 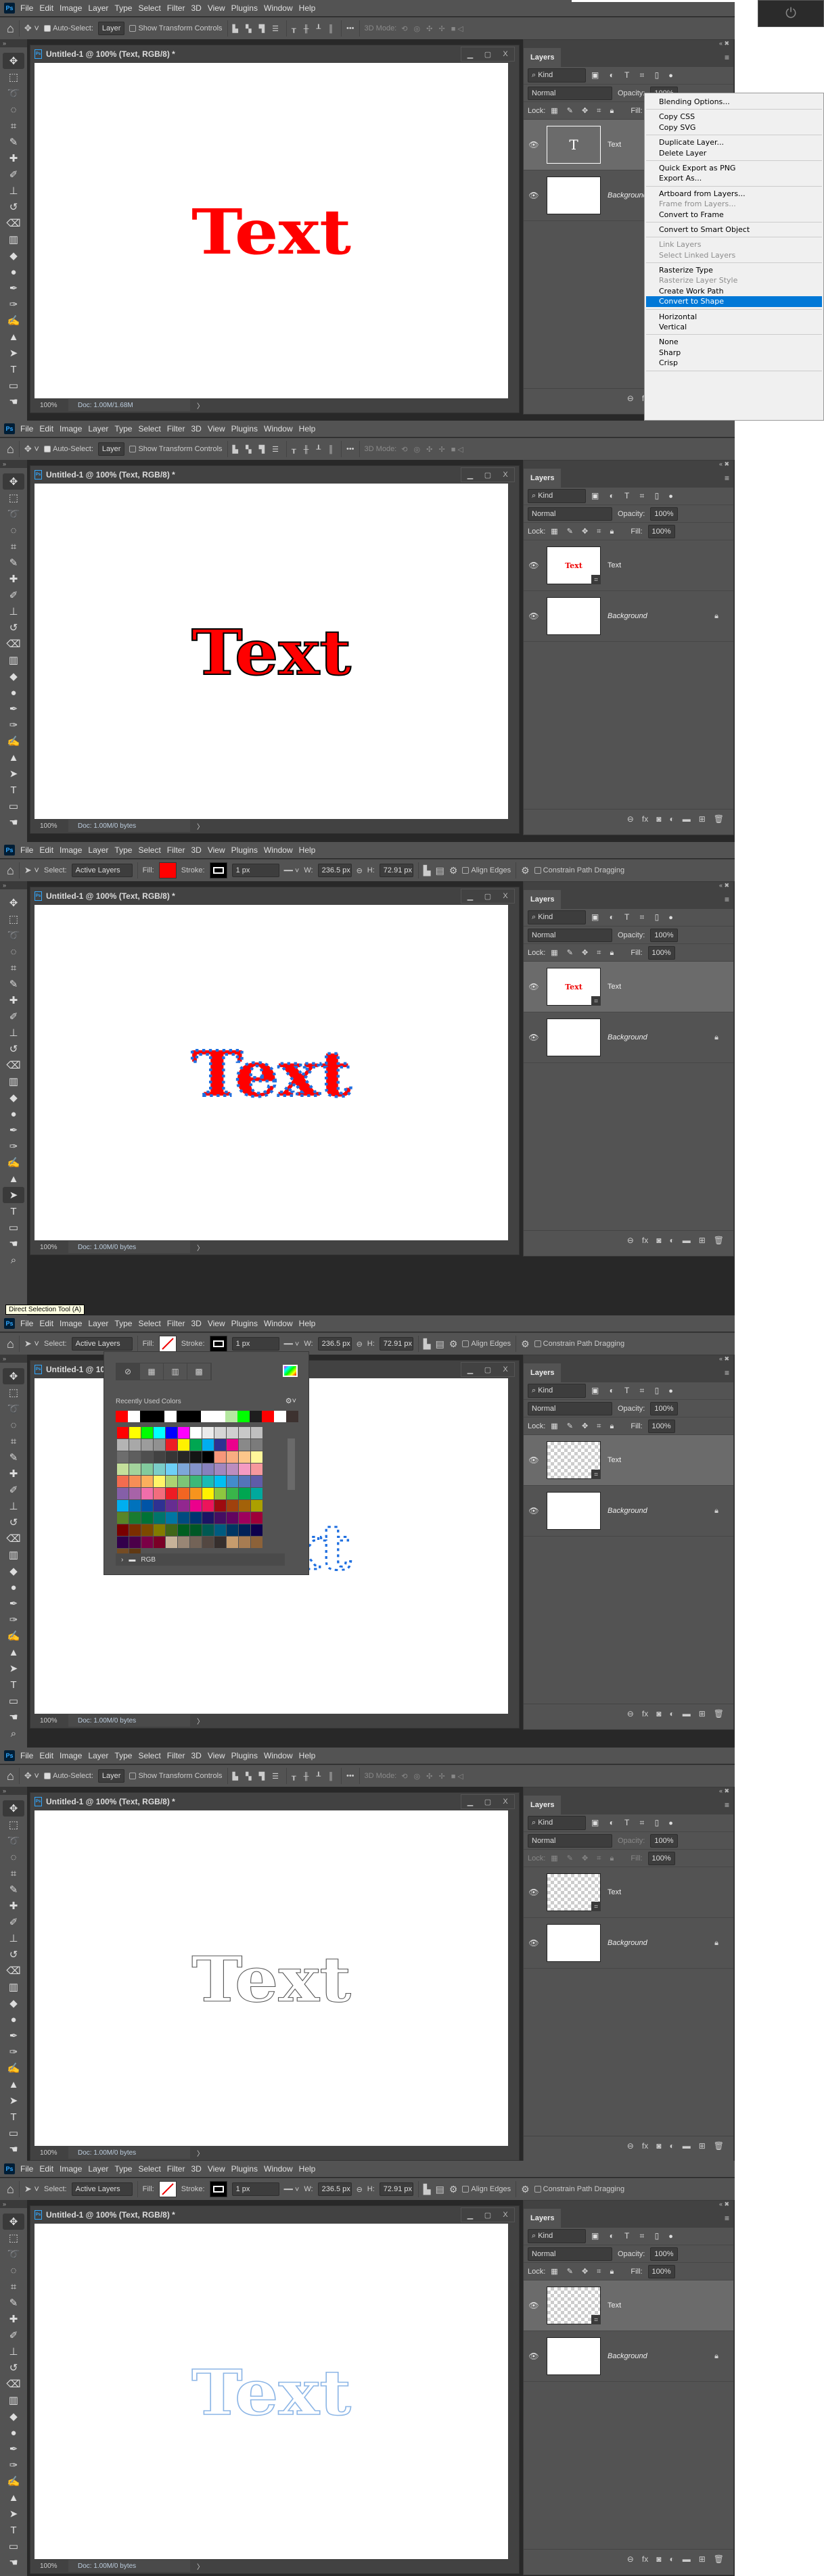 What do you see at coordinates (350, 449) in the screenshot?
I see `more-options-button: •••` at bounding box center [350, 449].